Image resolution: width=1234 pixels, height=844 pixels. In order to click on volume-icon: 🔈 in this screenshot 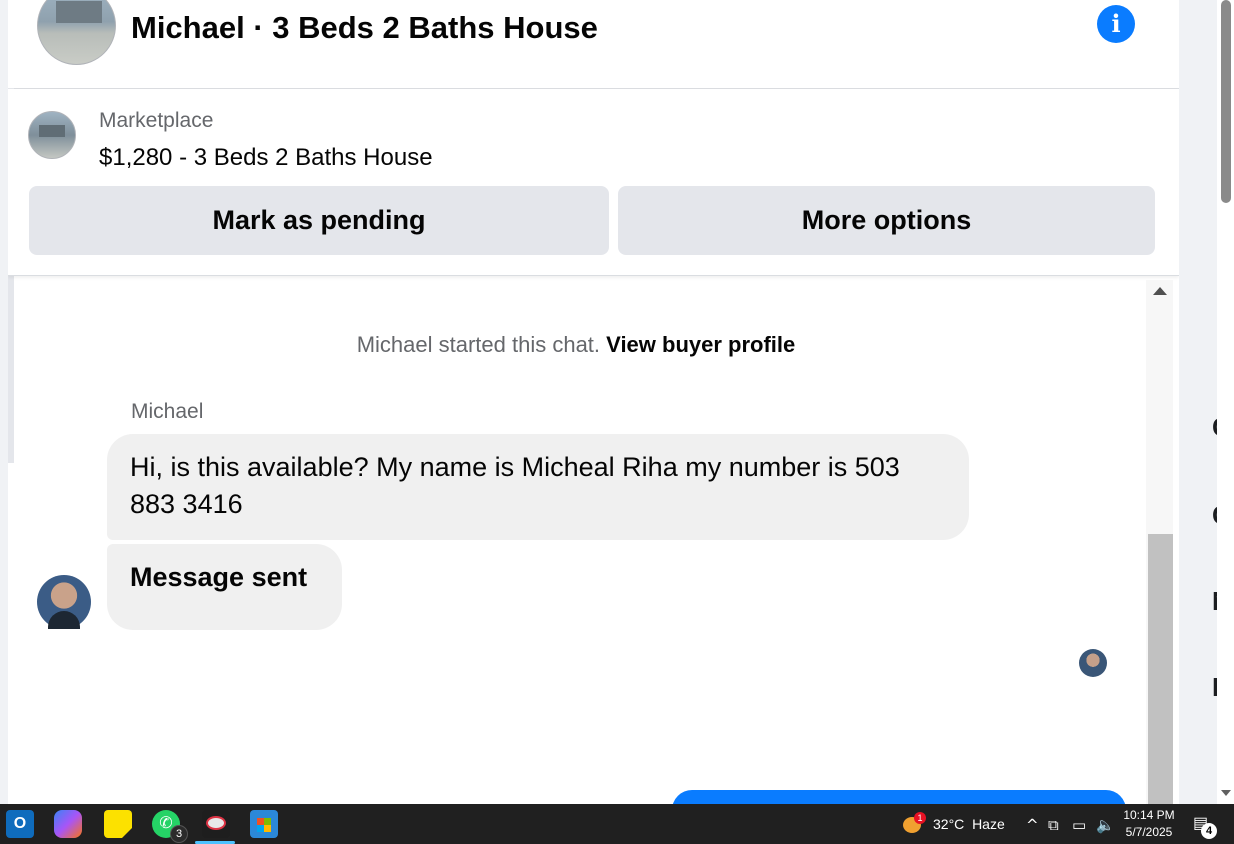, I will do `click(1105, 825)`.